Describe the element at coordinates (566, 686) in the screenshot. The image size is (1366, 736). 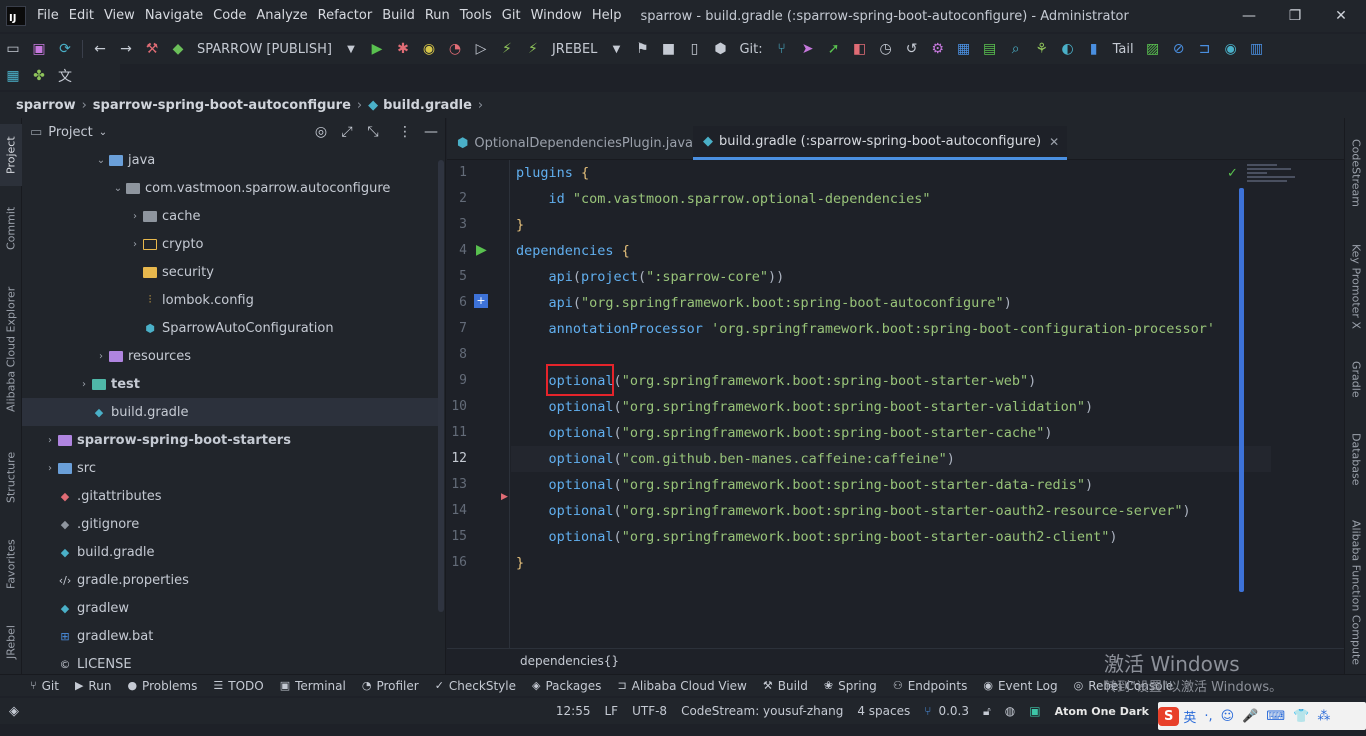
I see `tool-packages: ◈ Packages` at that location.